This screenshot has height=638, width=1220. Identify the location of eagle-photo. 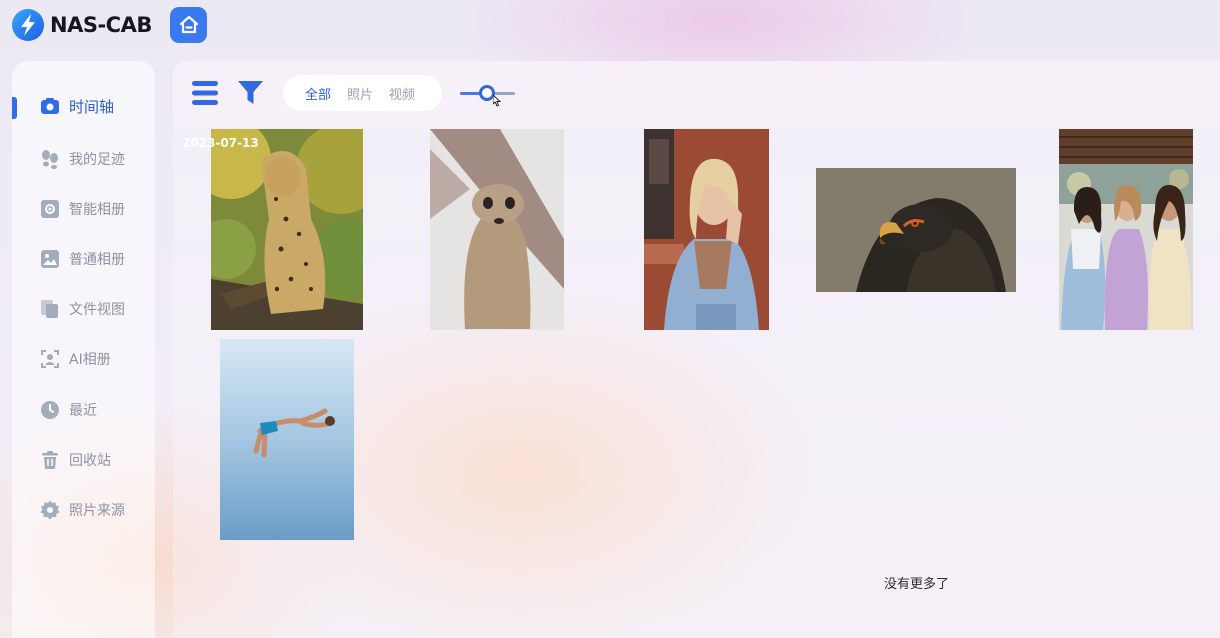
(916, 230).